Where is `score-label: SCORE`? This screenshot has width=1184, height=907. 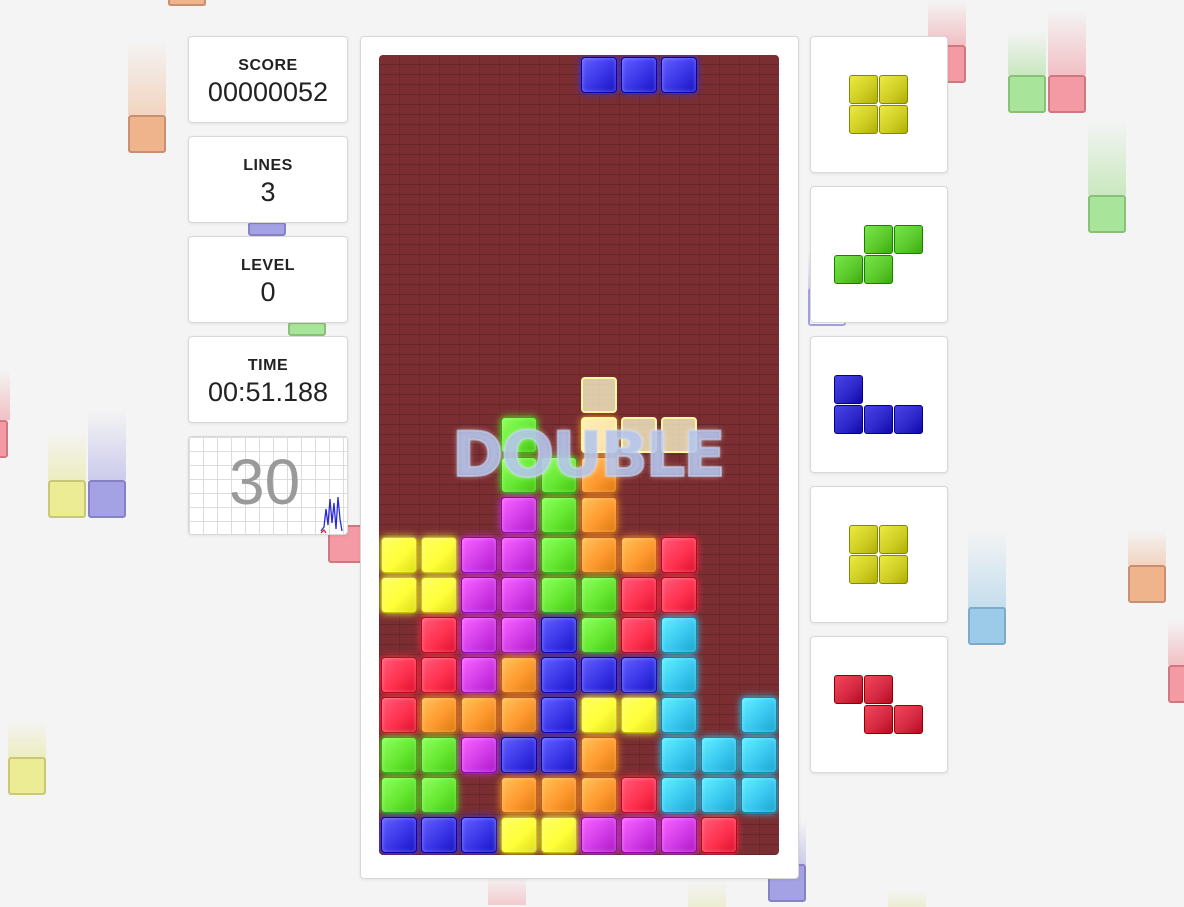 score-label: SCORE is located at coordinates (268, 65).